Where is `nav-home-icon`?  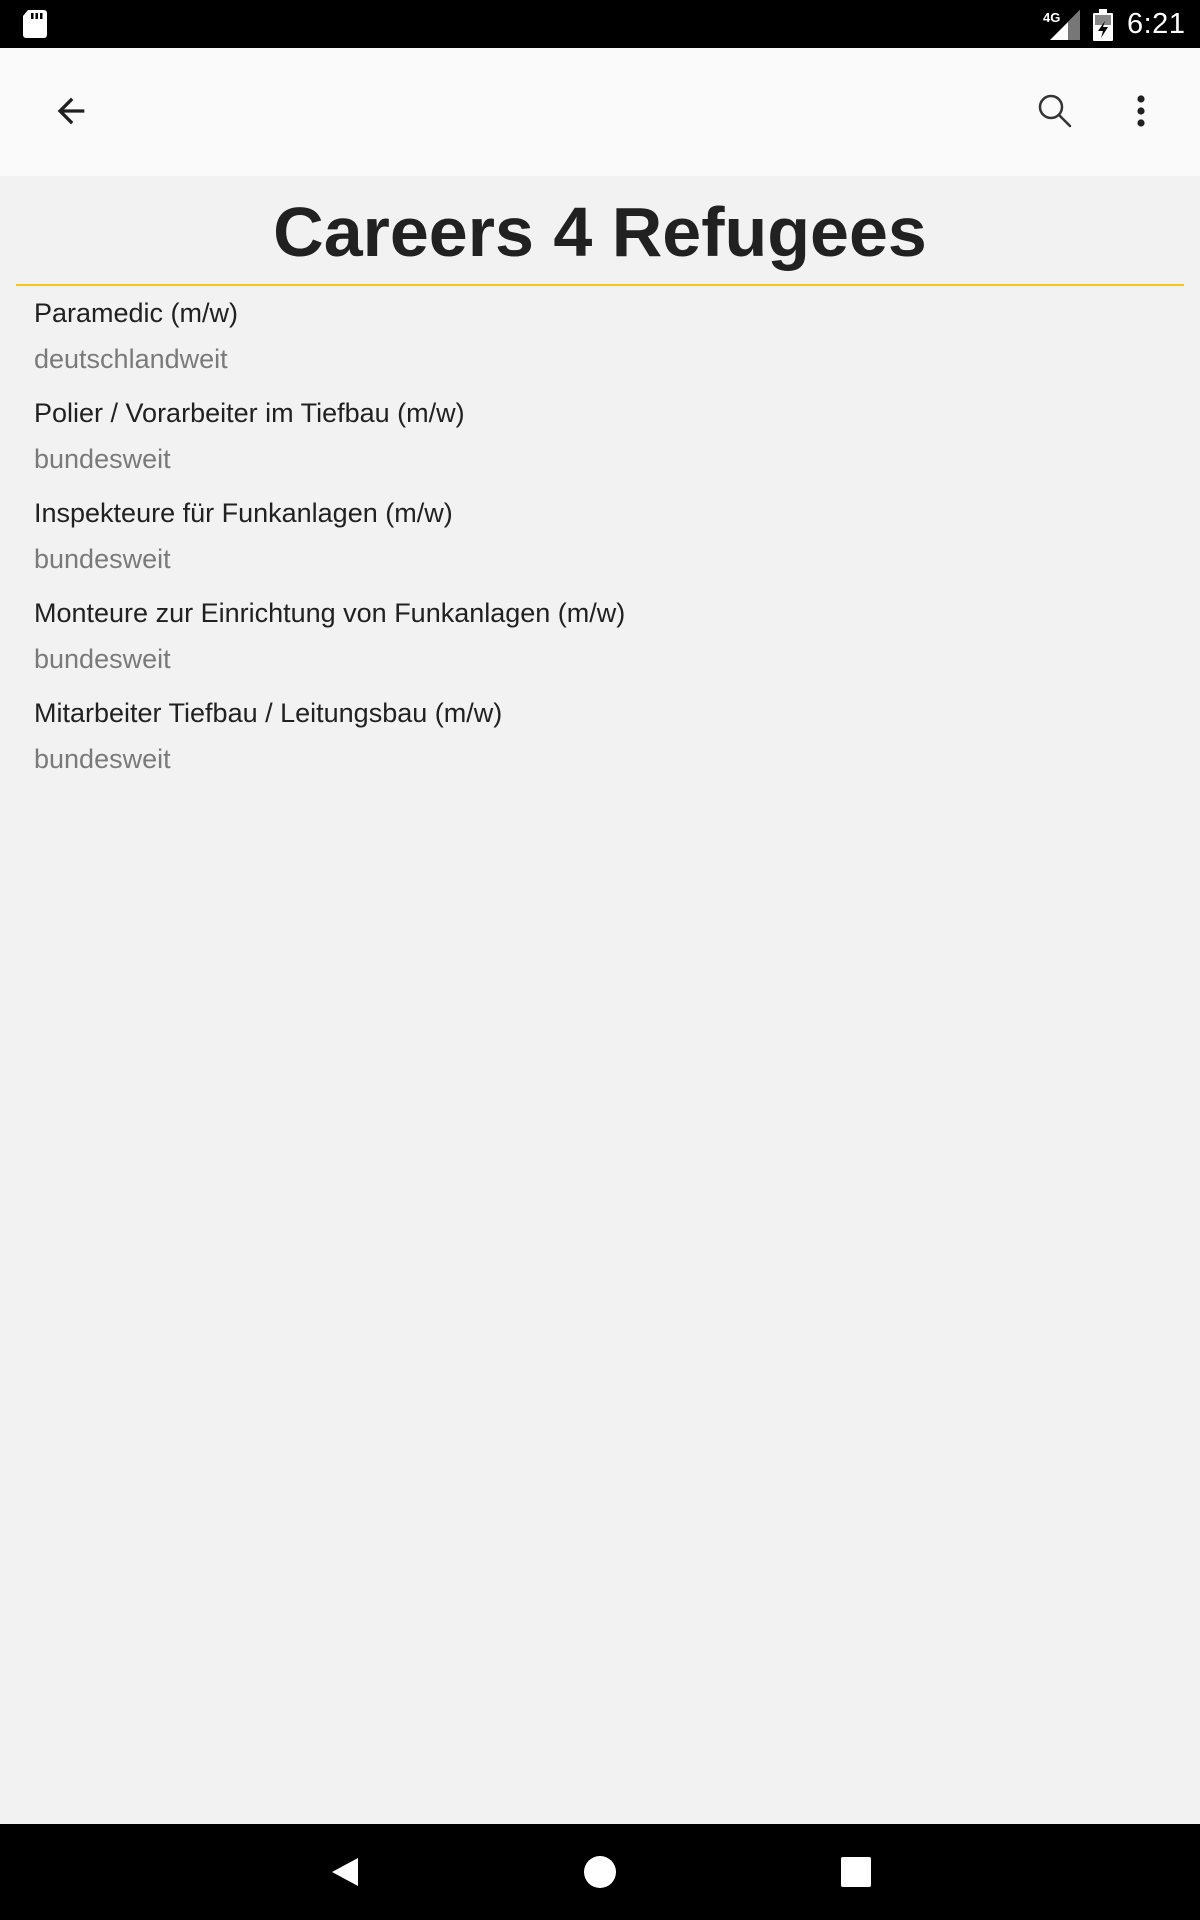 nav-home-icon is located at coordinates (600, 1872).